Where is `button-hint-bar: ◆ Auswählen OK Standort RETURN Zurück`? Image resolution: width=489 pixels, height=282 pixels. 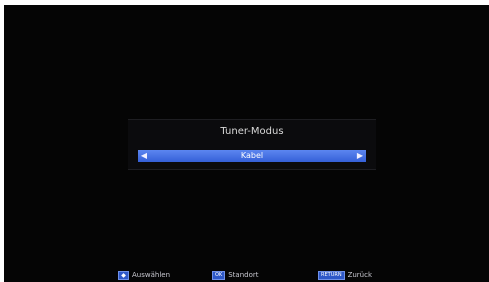
button-hint-bar: ◆ Auswählen OK Standort RETURN Zurück is located at coordinates (246, 275).